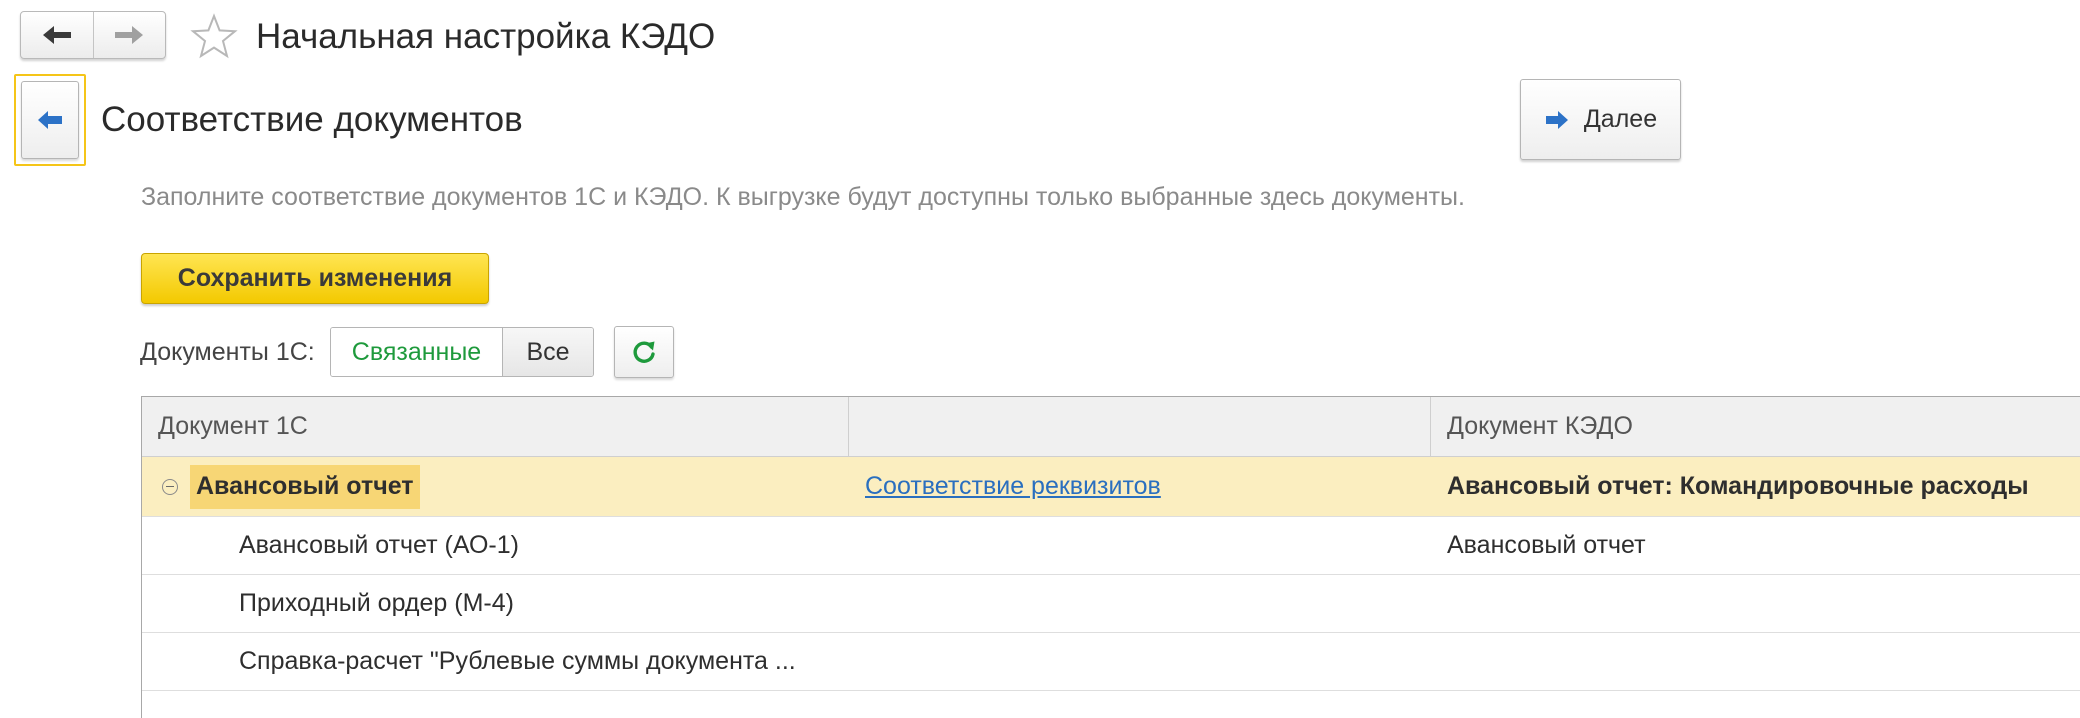 This screenshot has width=2080, height=718. I want to click on table-row: Авансовый отчет (АО-1) Авансовый отчет, so click(1111, 546).